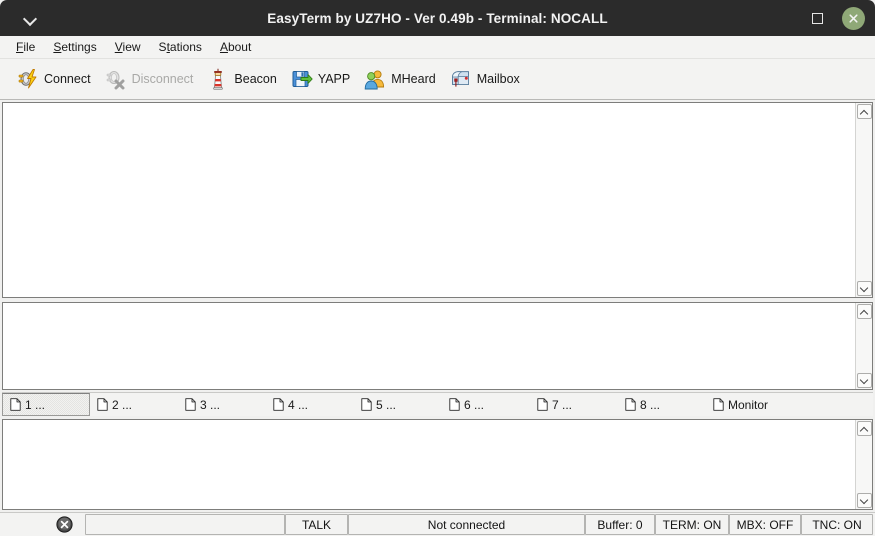  I want to click on maximize-icon, so click(817, 18).